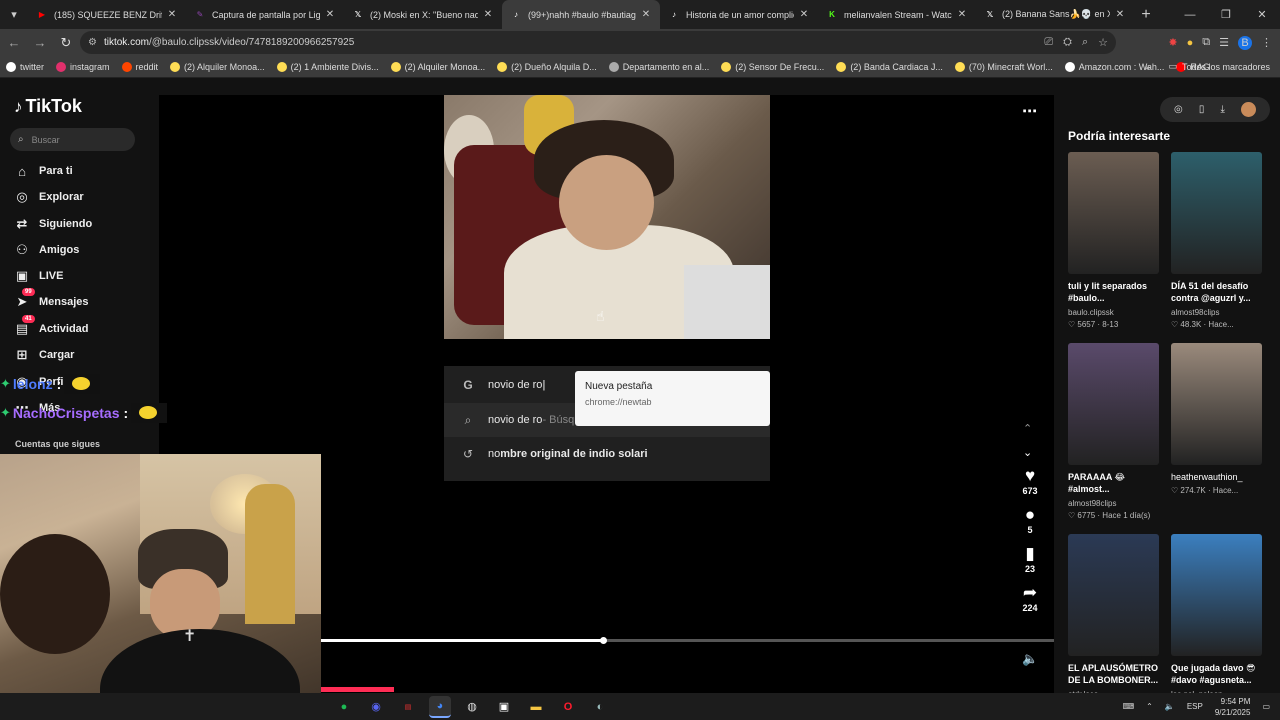 This screenshot has height=720, width=1280. Describe the element at coordinates (472, 707) in the screenshot. I see `obs-icon: ◍` at that location.